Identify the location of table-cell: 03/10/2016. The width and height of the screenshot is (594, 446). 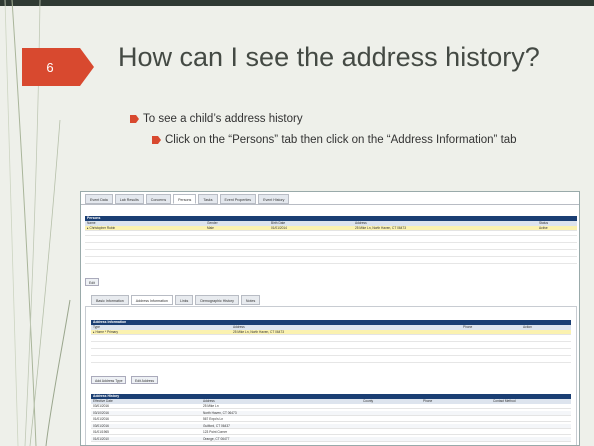
(101, 412).